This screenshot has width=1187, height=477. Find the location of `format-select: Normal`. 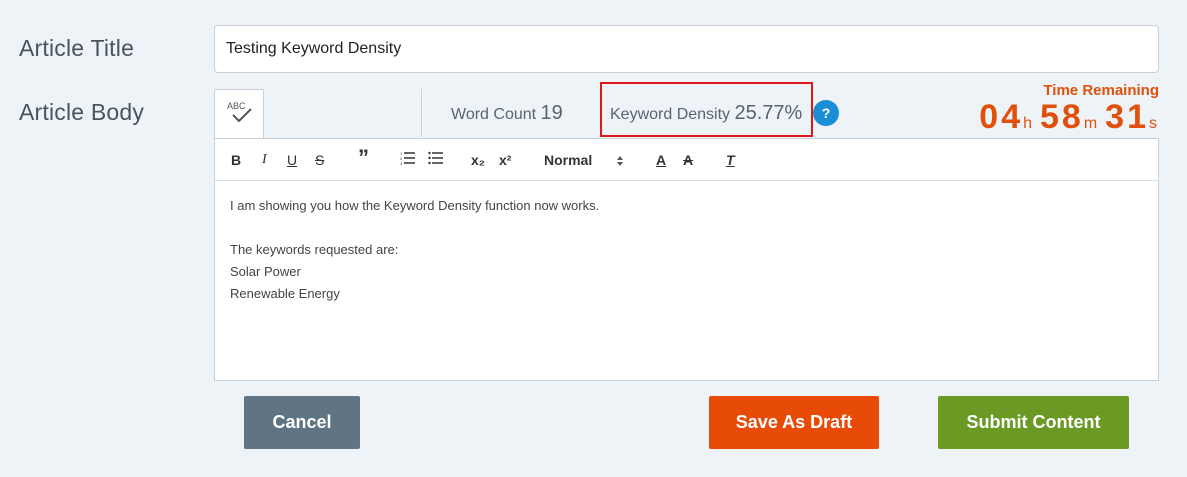

format-select: Normal is located at coordinates (584, 160).